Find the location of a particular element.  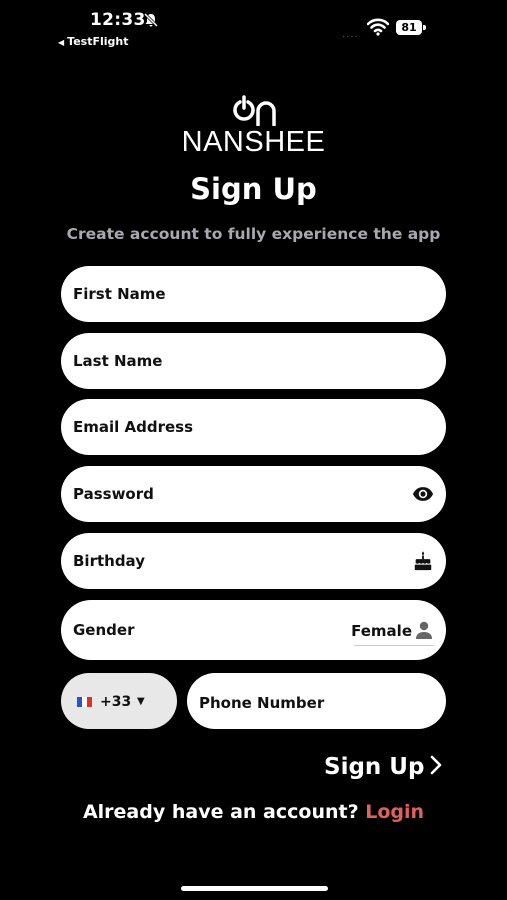

brand-name: NANSHEE is located at coordinates (253, 142).